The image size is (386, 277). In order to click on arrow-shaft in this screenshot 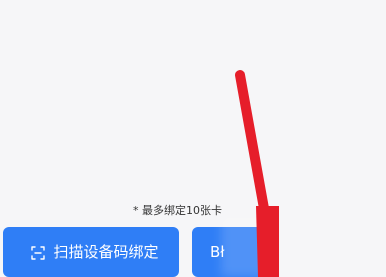, I will do `click(252, 144)`.